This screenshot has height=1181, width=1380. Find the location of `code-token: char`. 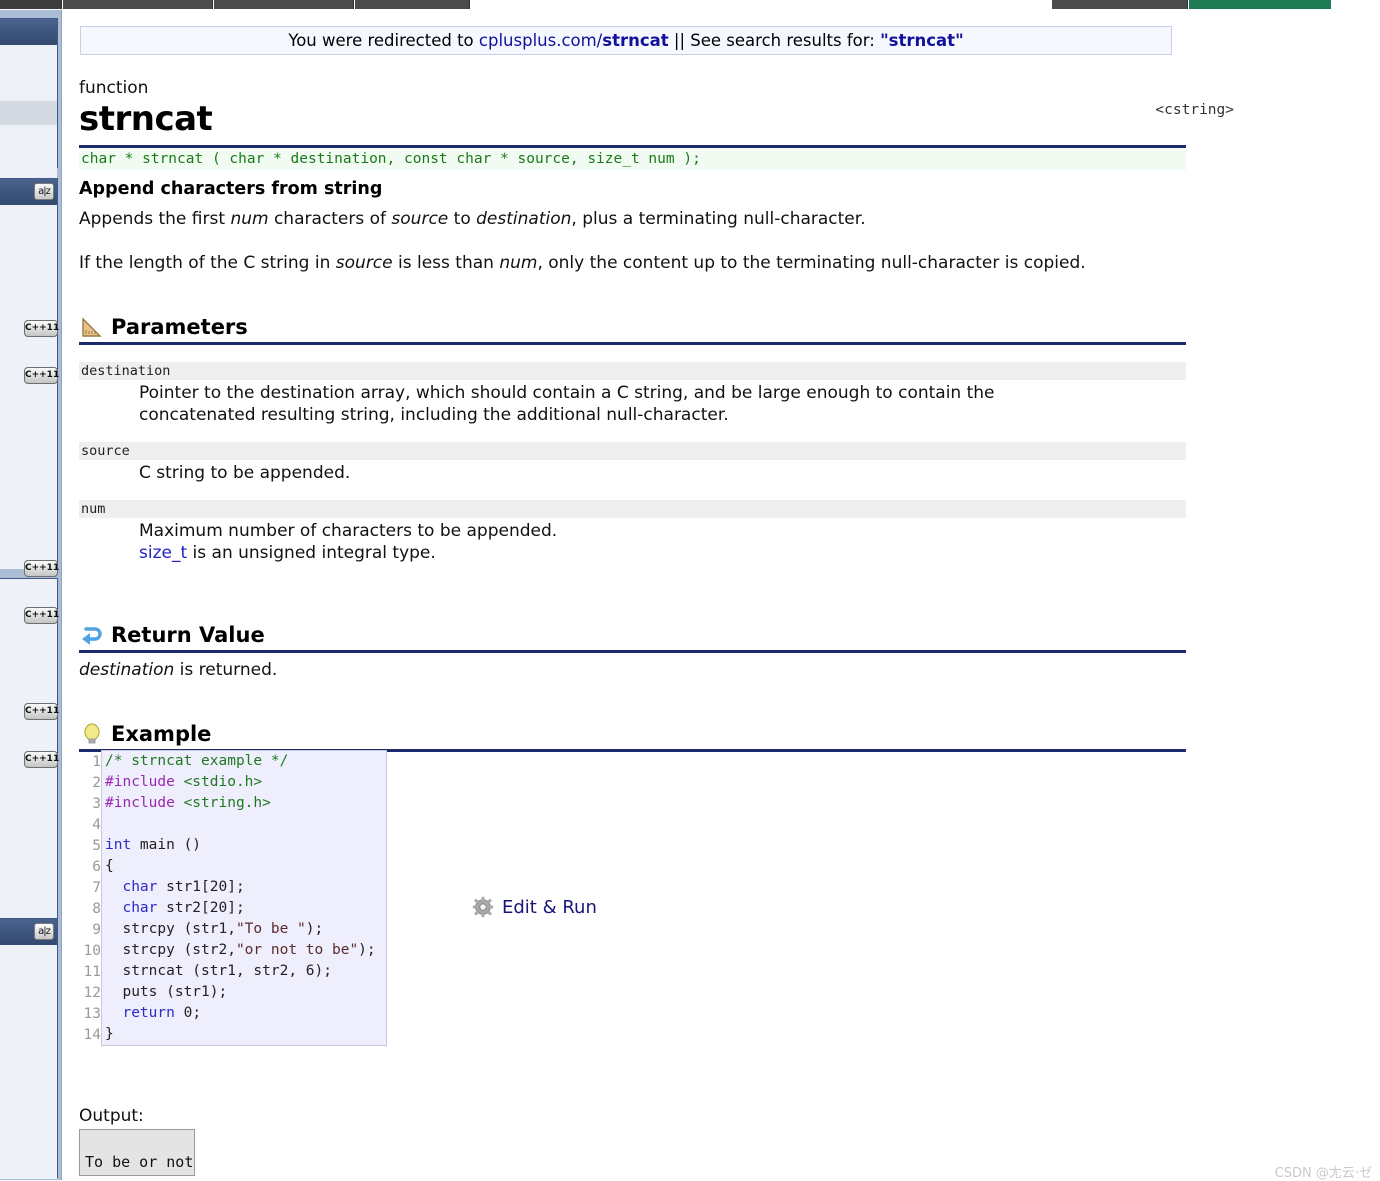

code-token: char is located at coordinates (140, 887).